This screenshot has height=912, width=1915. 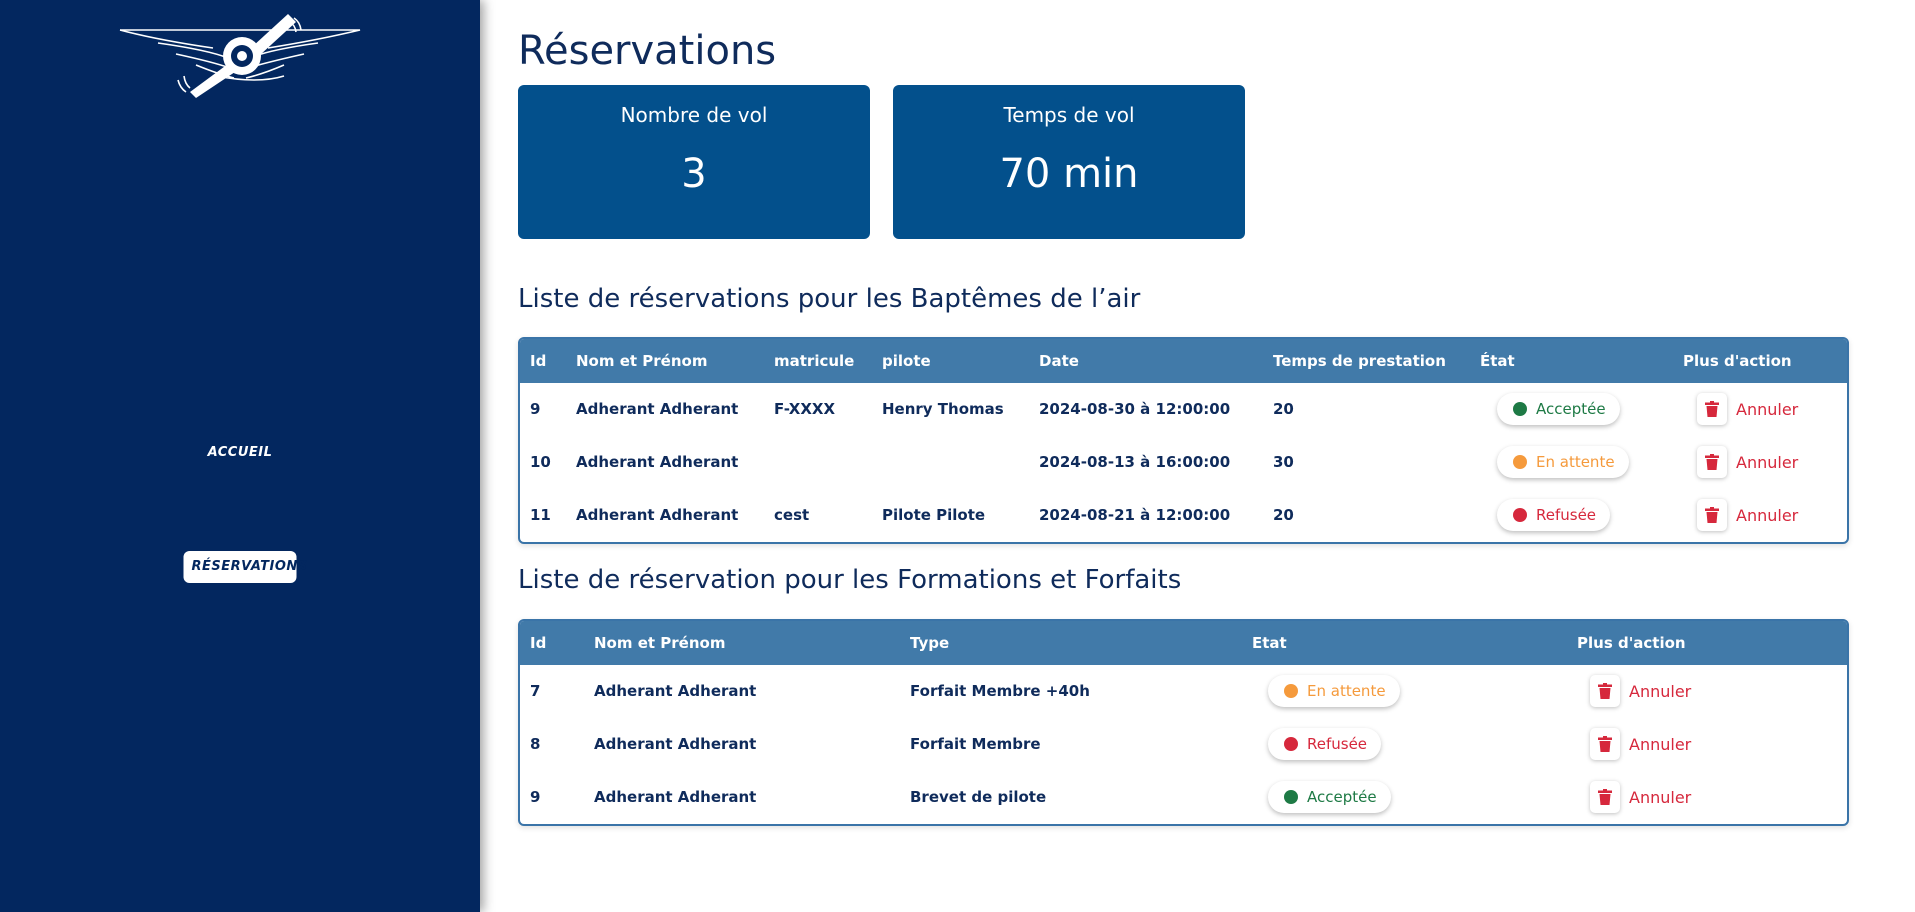 What do you see at coordinates (1059, 361) in the screenshot?
I see `column-header: Date` at bounding box center [1059, 361].